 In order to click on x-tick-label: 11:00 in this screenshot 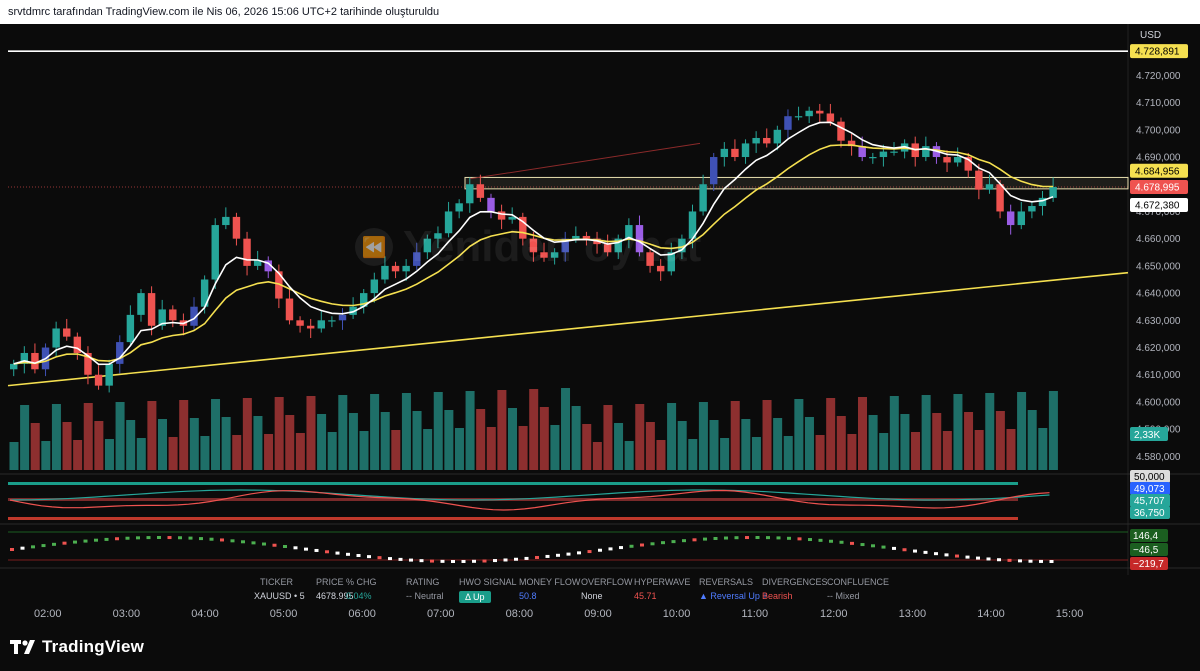, I will do `click(754, 614)`.